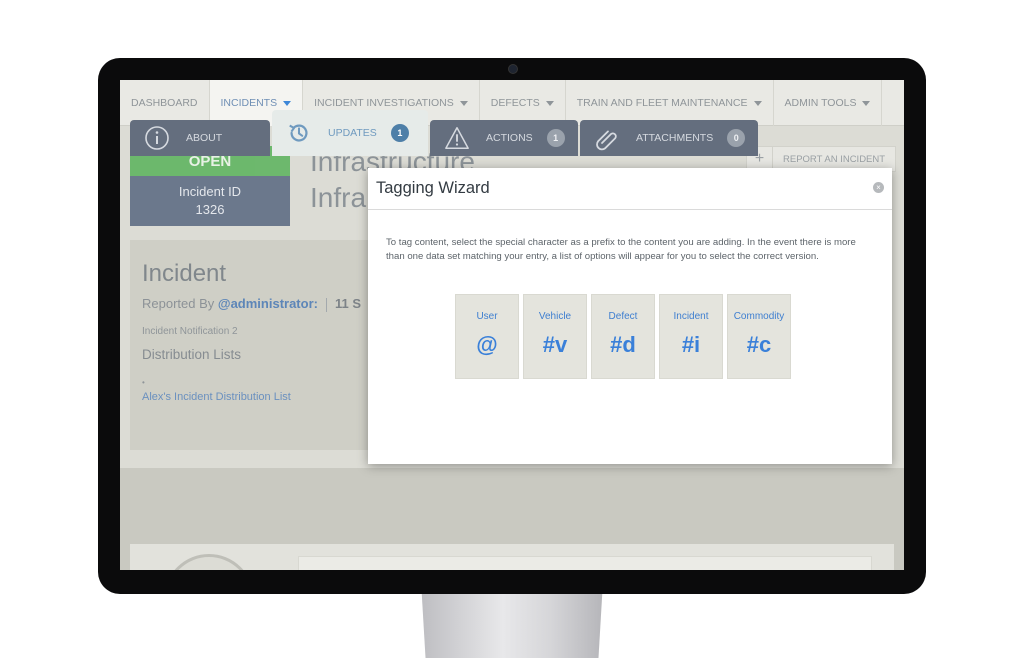 The image size is (1024, 658). What do you see at coordinates (662, 103) in the screenshot?
I see `nav-item-label: TRAIN AND FLEET MAINTENANCE` at bounding box center [662, 103].